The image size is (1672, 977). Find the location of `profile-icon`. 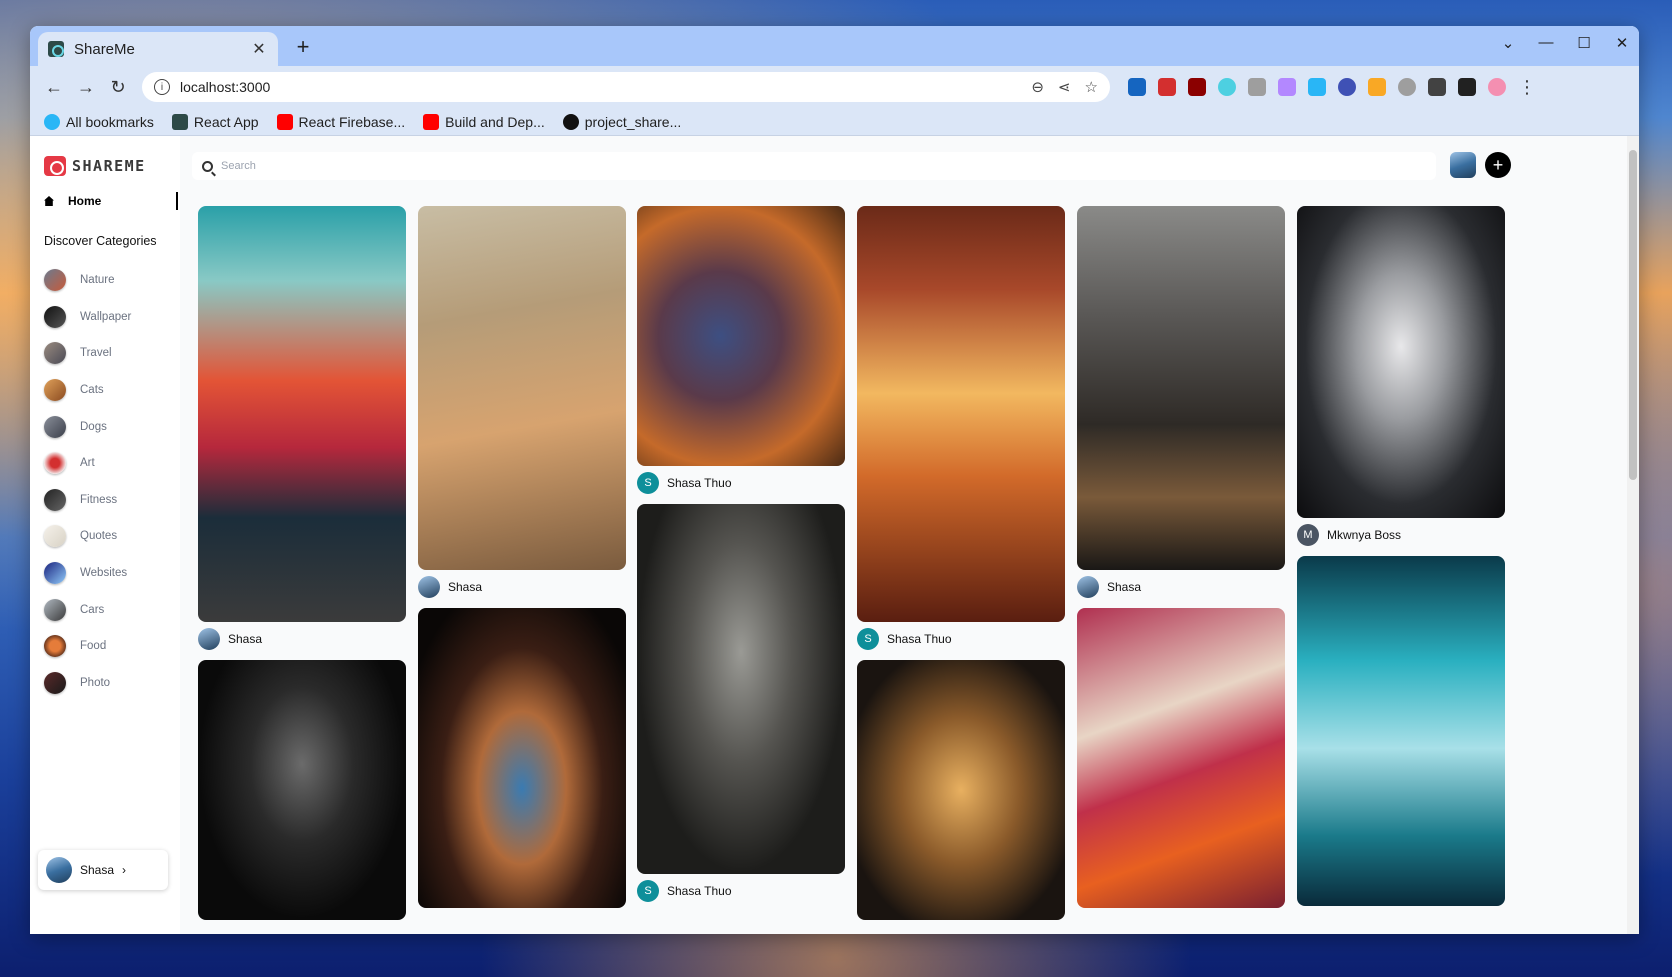

profile-icon is located at coordinates (1497, 87).